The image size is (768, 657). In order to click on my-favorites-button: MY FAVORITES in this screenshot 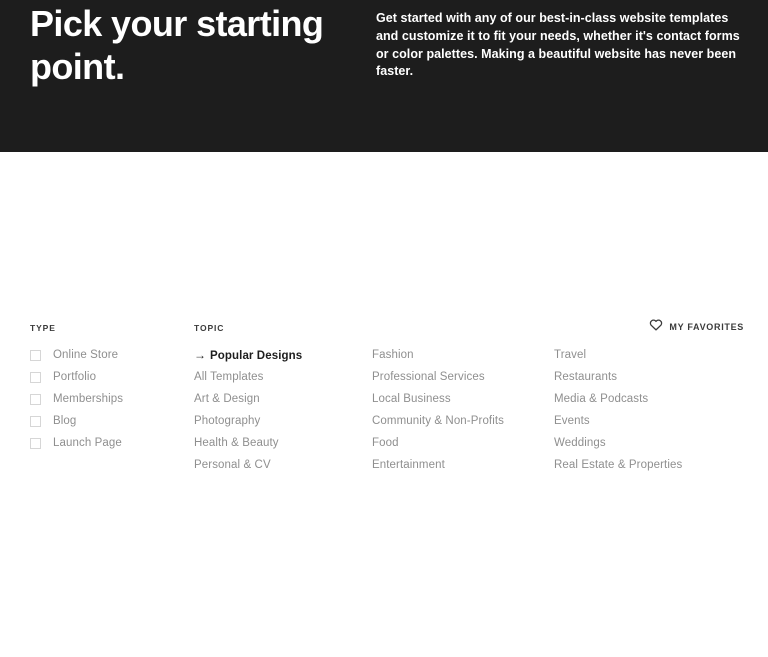, I will do `click(696, 327)`.